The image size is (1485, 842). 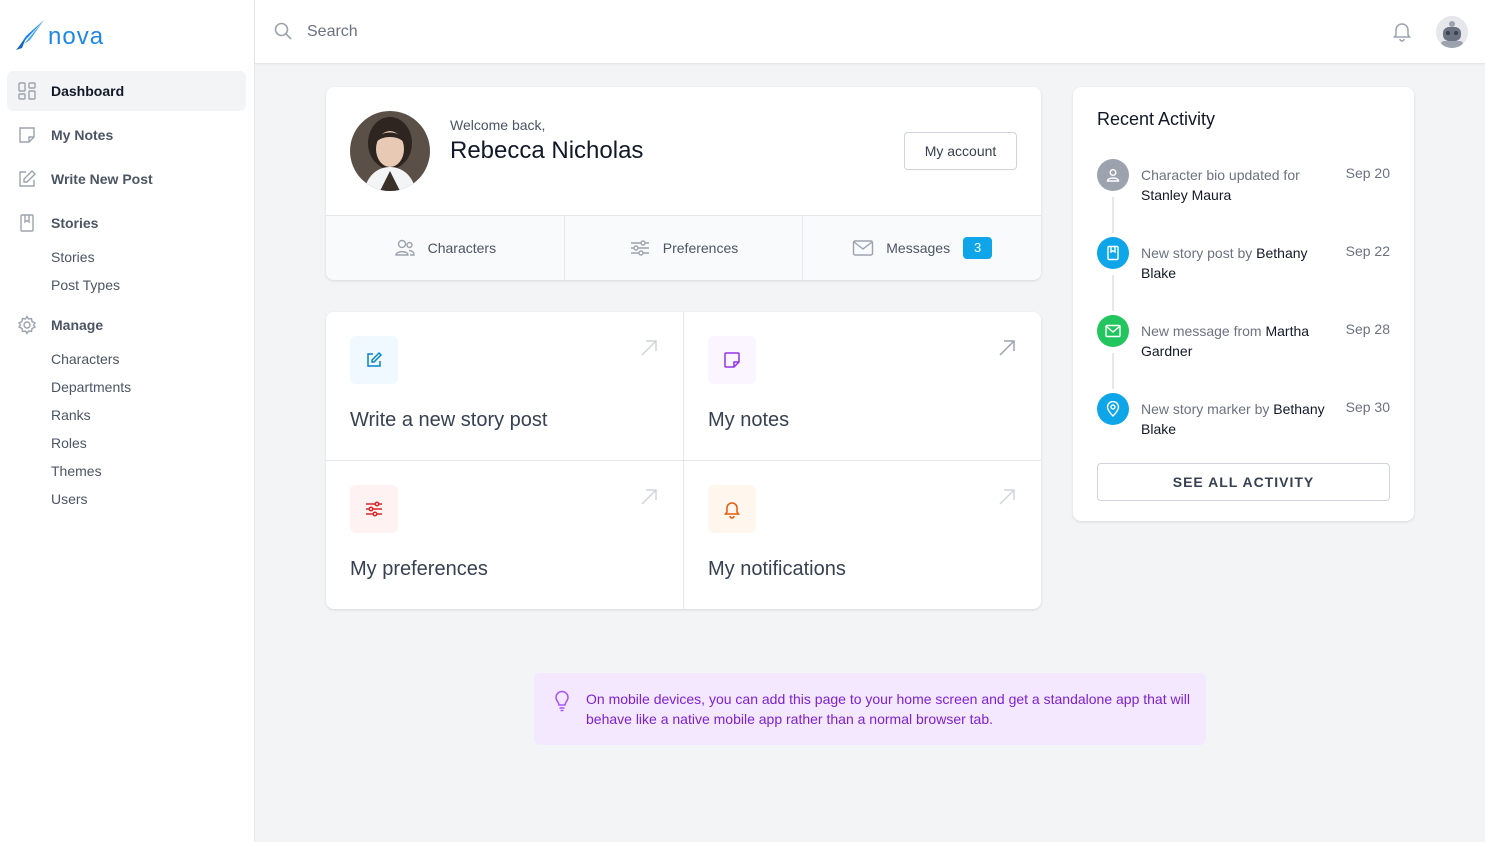 What do you see at coordinates (777, 569) in the screenshot?
I see `tile-label: My notifications` at bounding box center [777, 569].